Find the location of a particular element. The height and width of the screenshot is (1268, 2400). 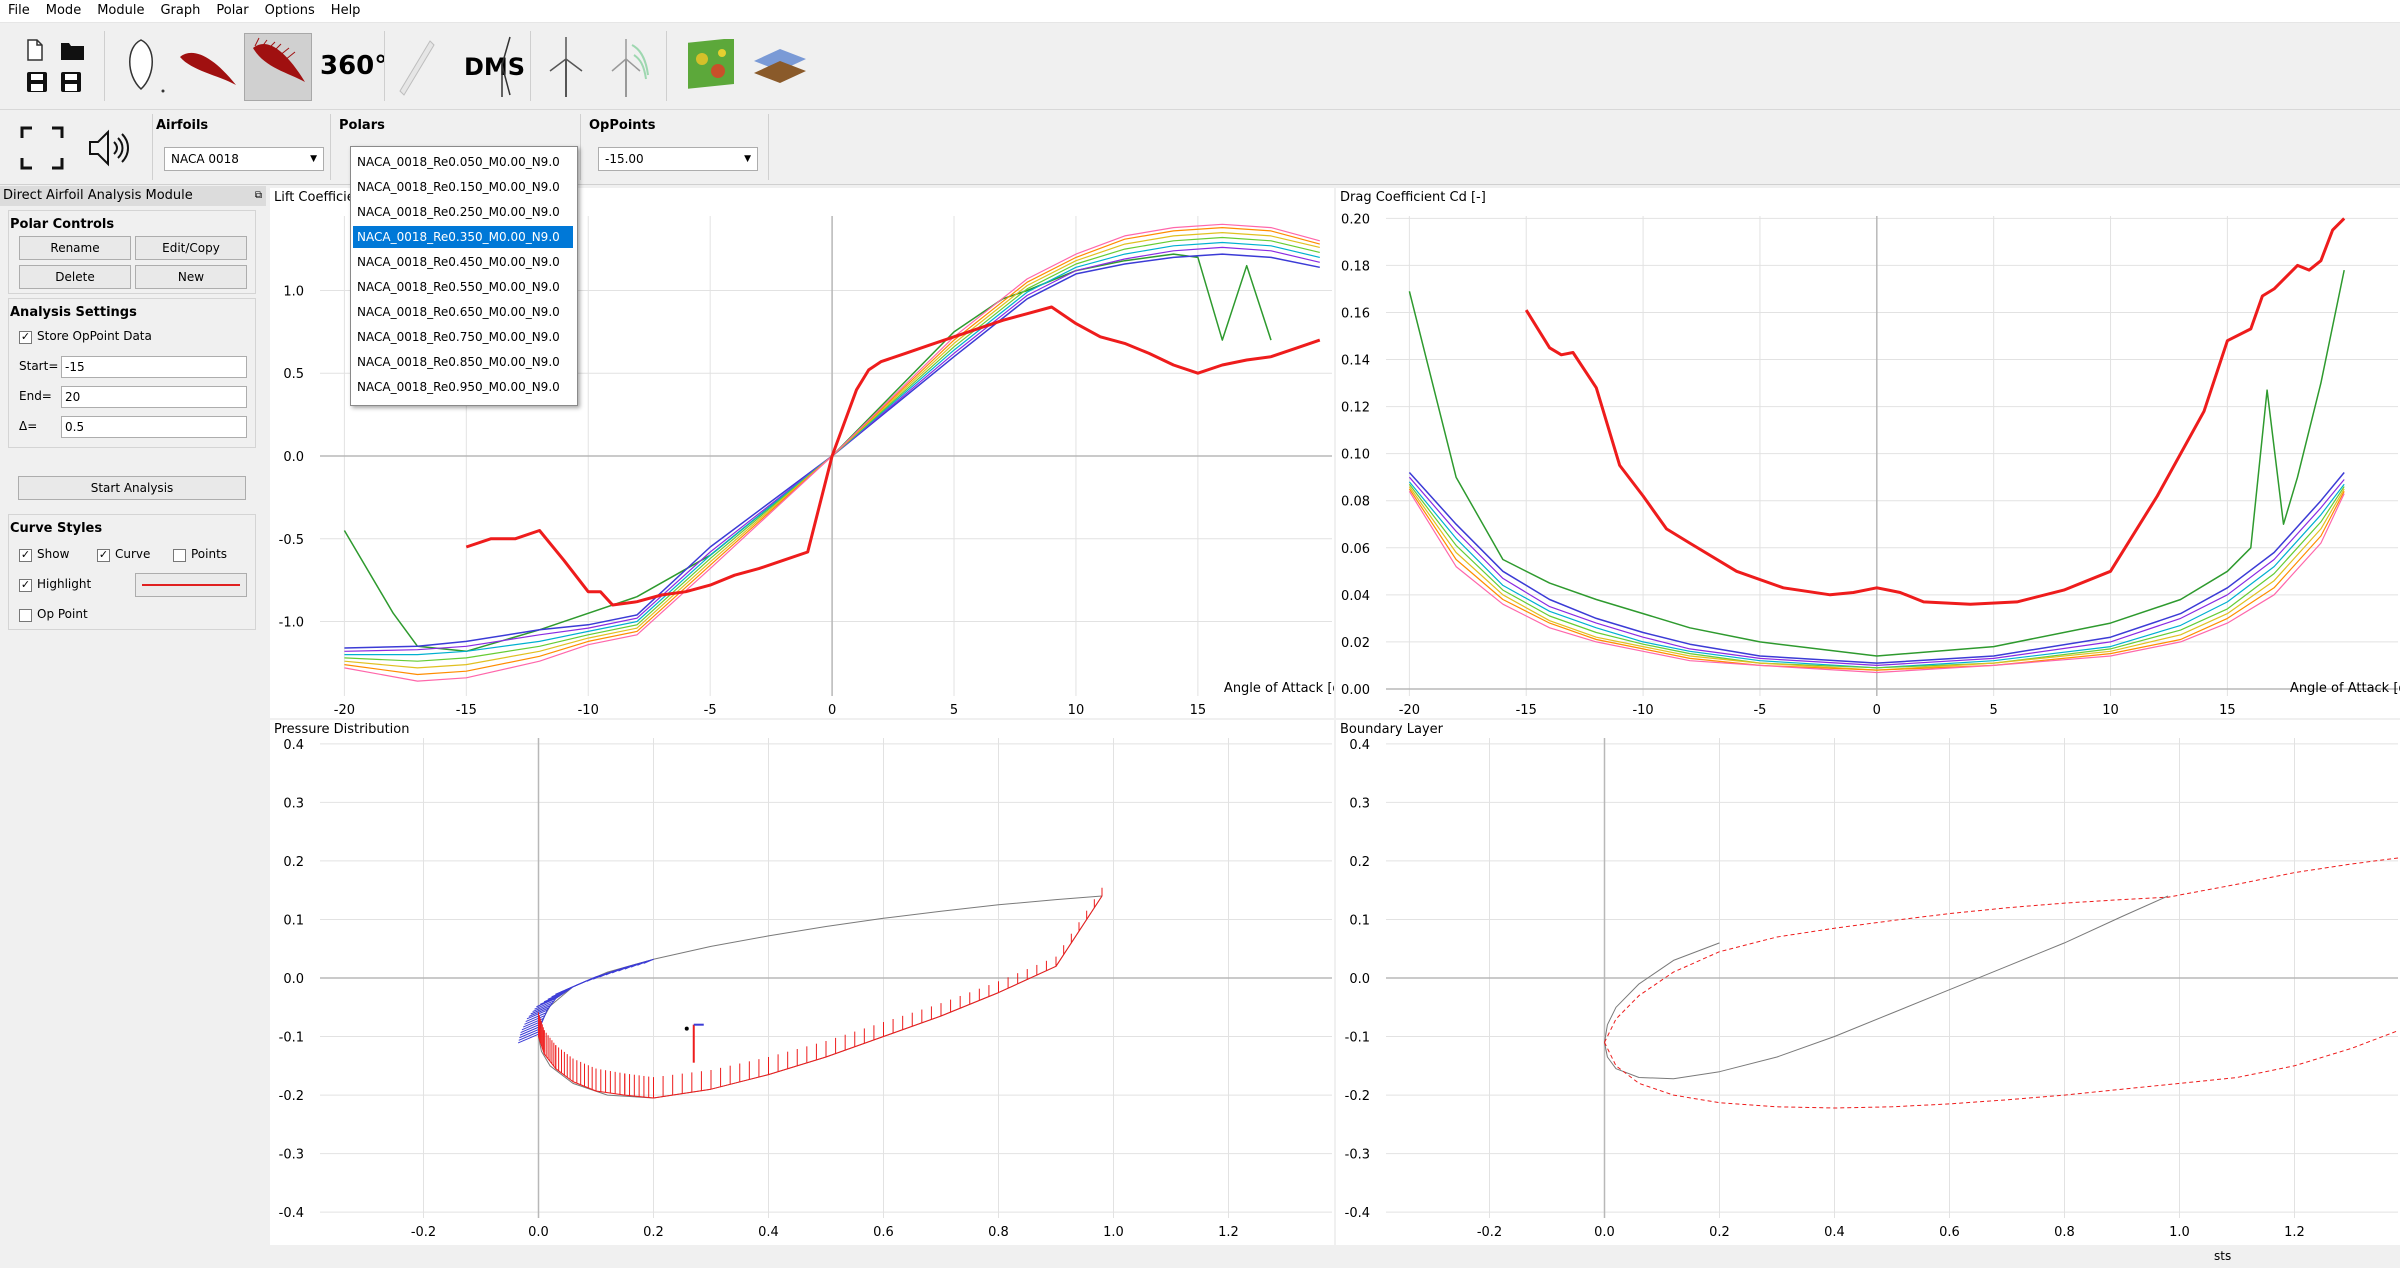

pressure-graph-title: Pressure Distribution is located at coordinates (342, 729).